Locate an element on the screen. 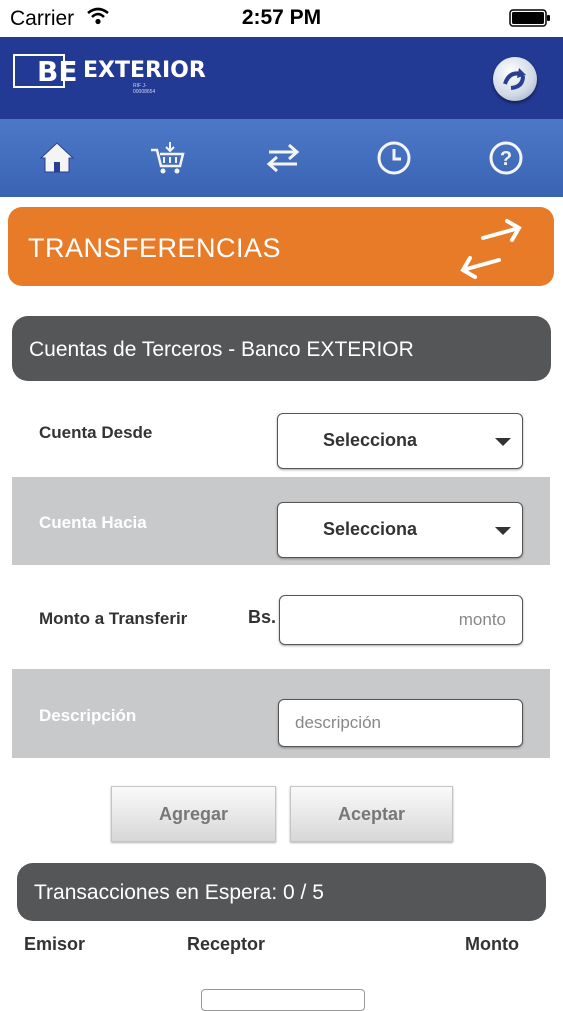 The width and height of the screenshot is (563, 1011). descripcion-row: Descripción descripción is located at coordinates (281, 713).